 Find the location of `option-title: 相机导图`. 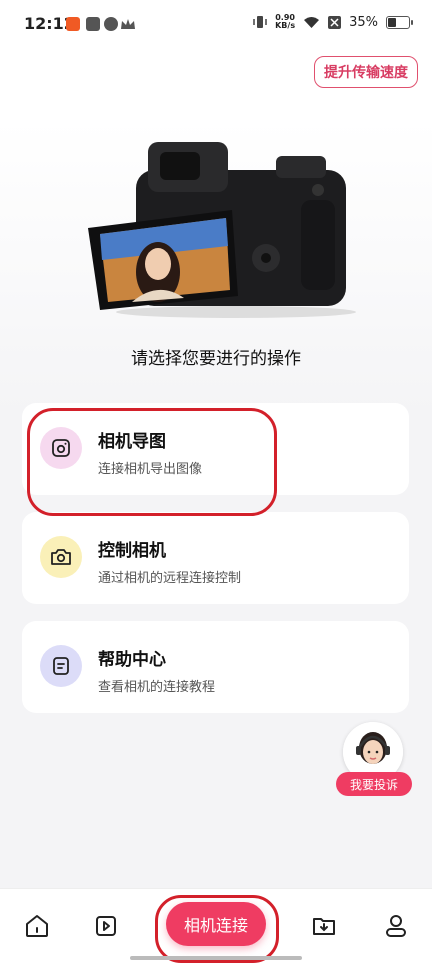

option-title: 相机导图 is located at coordinates (132, 442).